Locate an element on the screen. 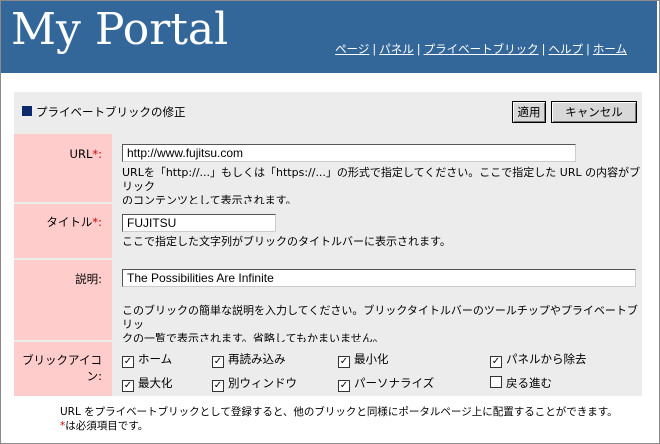 This screenshot has width=660, height=444. url-input is located at coordinates (349, 153).